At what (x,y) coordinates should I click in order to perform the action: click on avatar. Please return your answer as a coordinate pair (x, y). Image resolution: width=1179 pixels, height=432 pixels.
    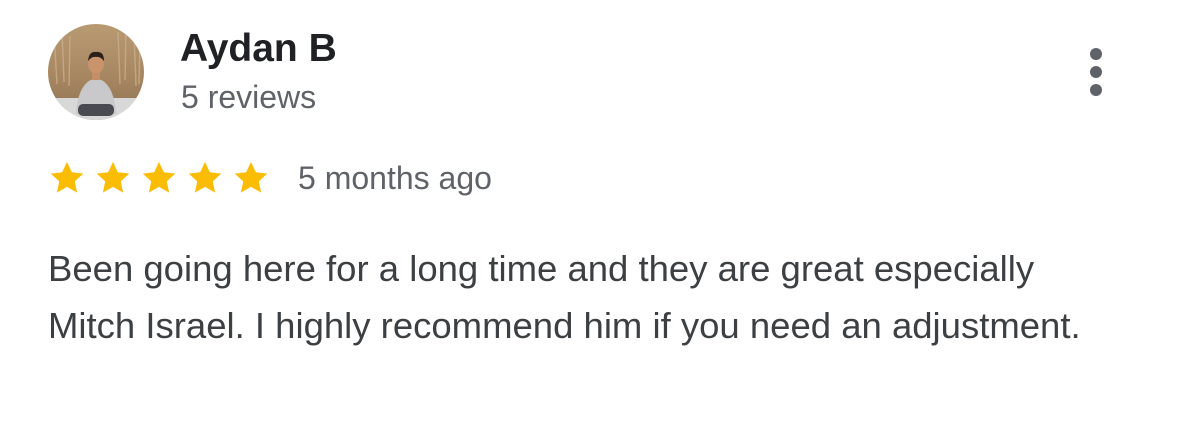
    Looking at the image, I should click on (96, 72).